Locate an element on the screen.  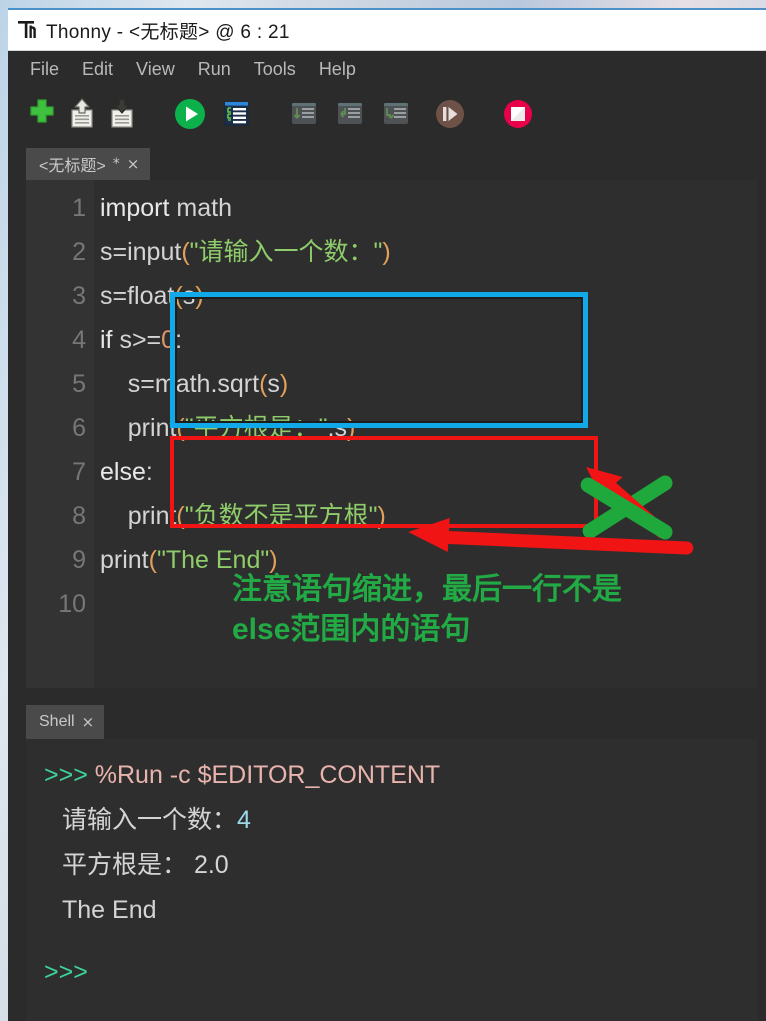
save-file-button is located at coordinates (122, 116).